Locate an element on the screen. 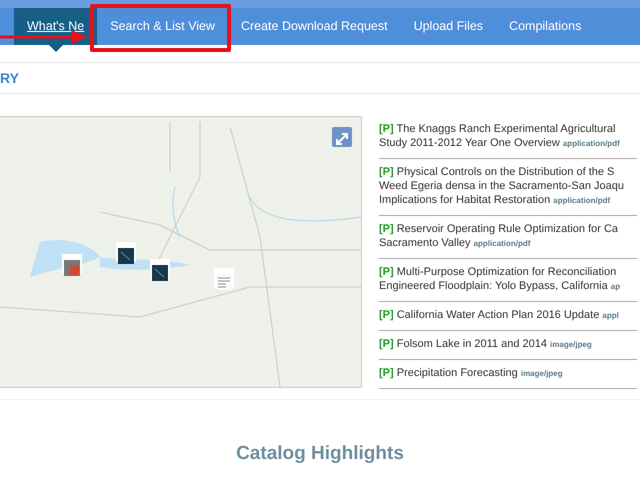 The height and width of the screenshot is (480, 640). section-heading: Catalog Highlights is located at coordinates (320, 454).